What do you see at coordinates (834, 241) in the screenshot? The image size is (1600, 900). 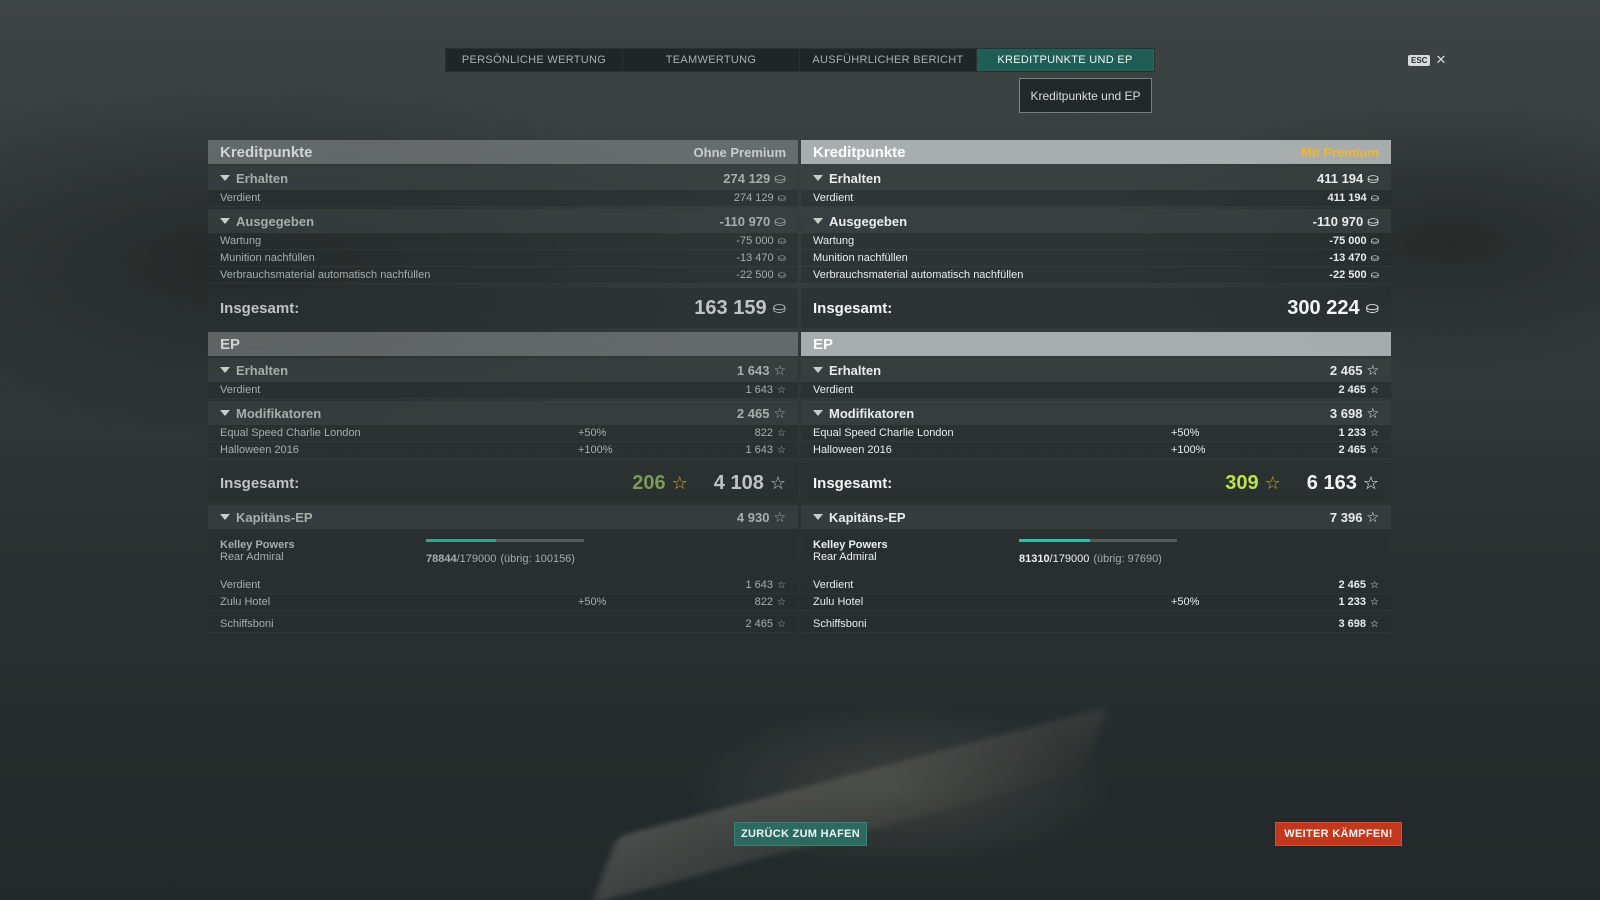 I see `row-label: Wartung` at bounding box center [834, 241].